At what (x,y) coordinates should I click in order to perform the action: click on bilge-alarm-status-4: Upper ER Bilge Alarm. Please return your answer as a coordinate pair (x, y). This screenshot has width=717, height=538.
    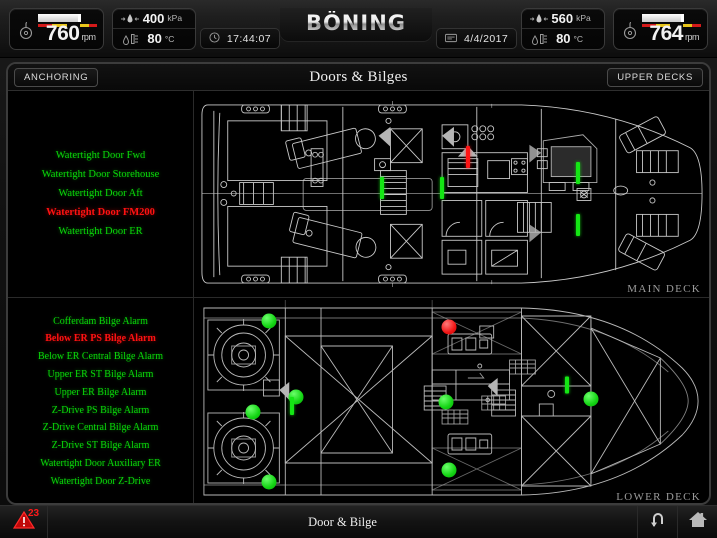
    Looking at the image, I should click on (101, 393).